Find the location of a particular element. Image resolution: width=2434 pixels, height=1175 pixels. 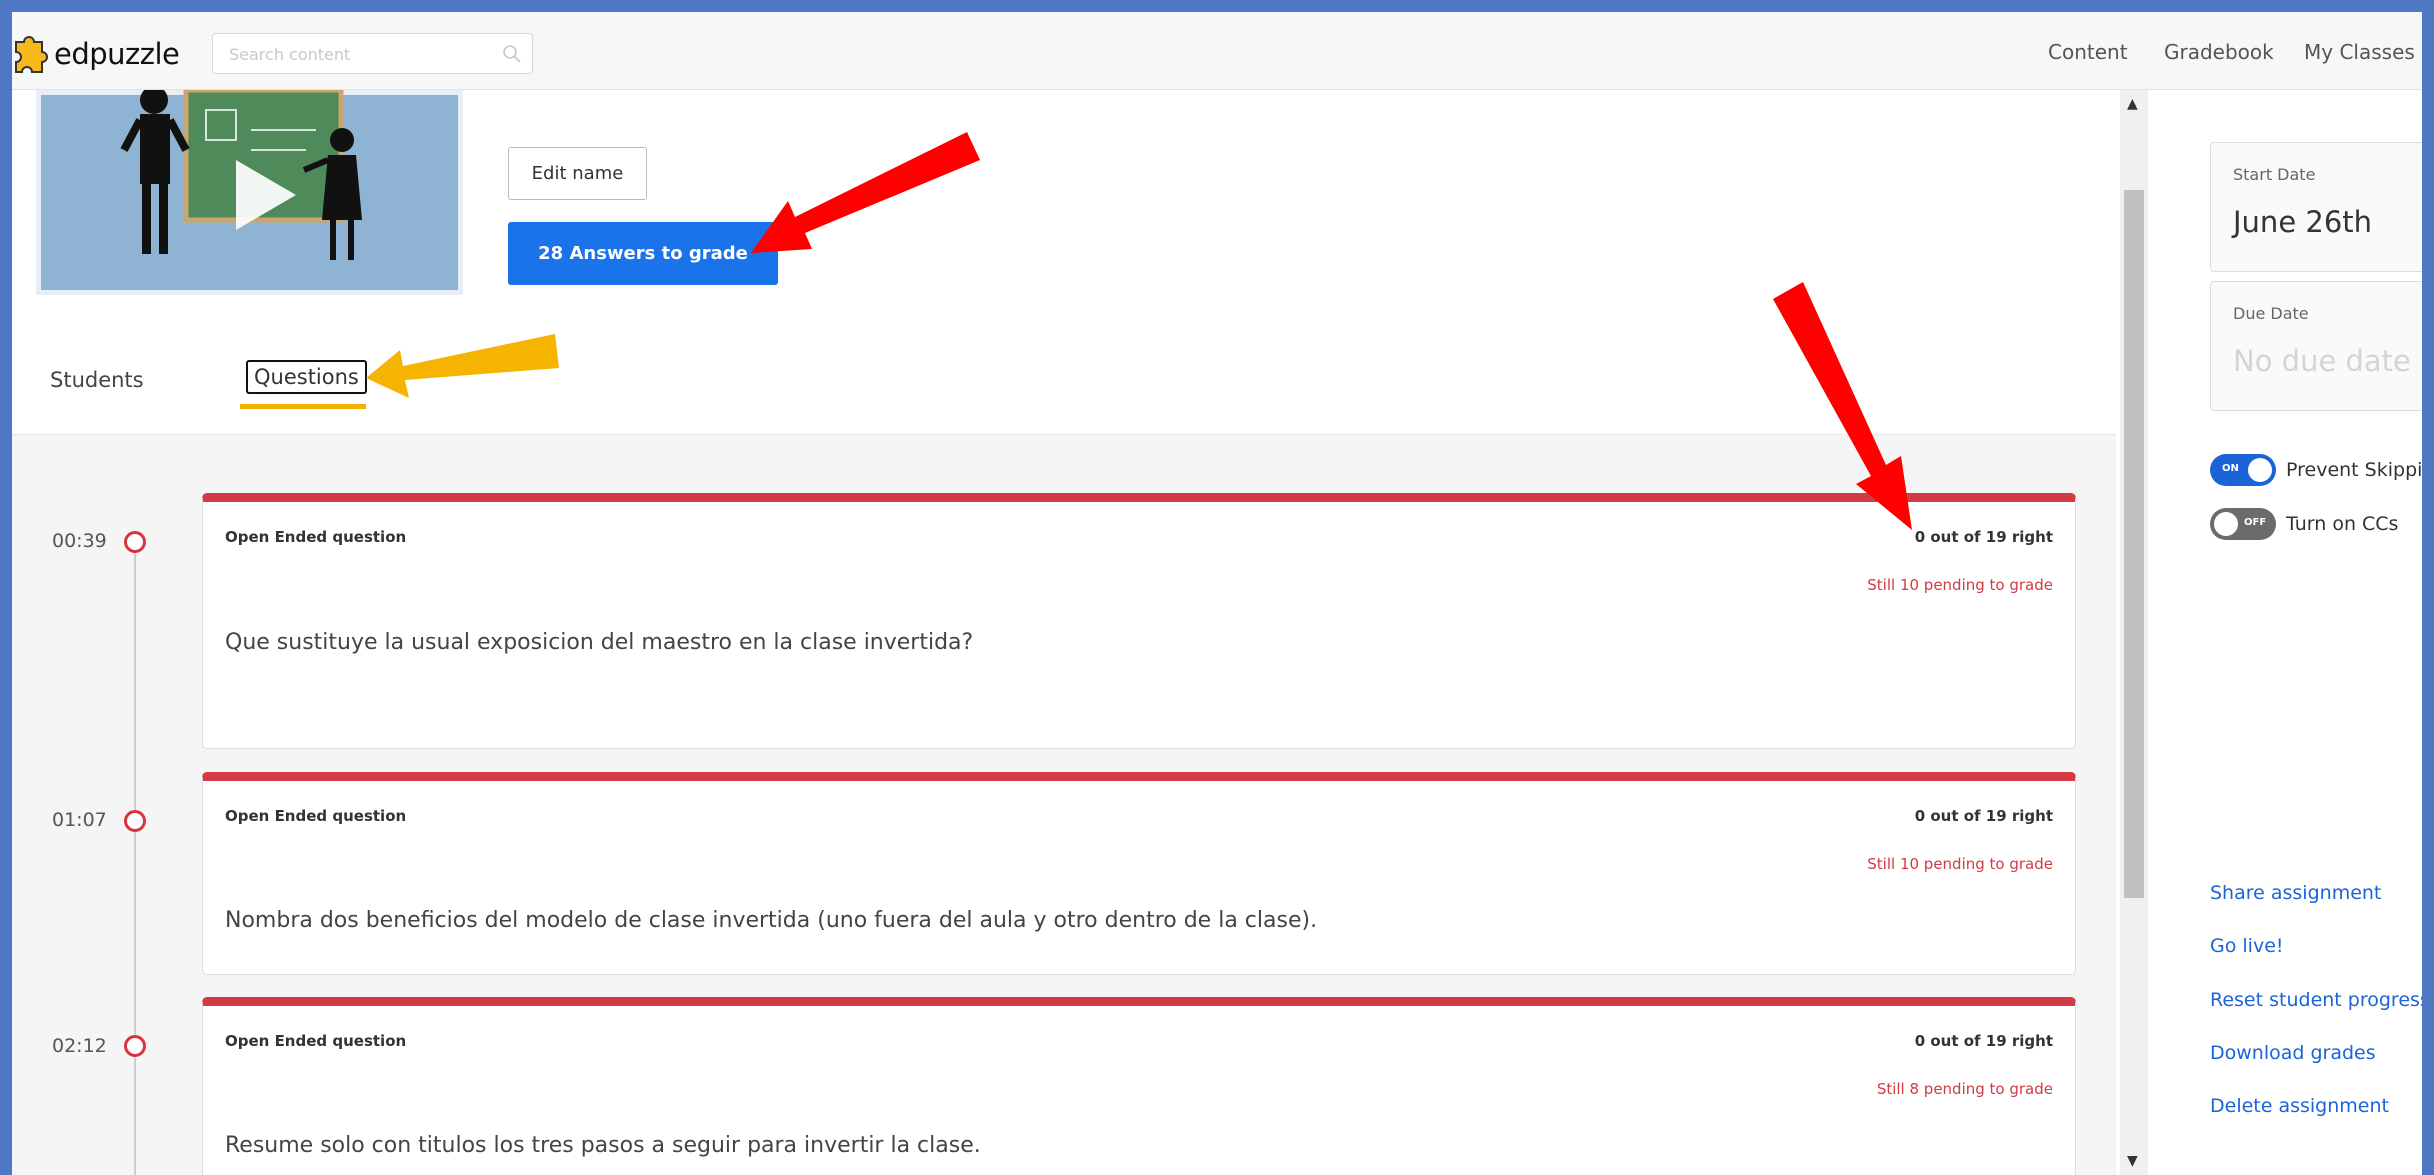

timeline-line is located at coordinates (135, 856).